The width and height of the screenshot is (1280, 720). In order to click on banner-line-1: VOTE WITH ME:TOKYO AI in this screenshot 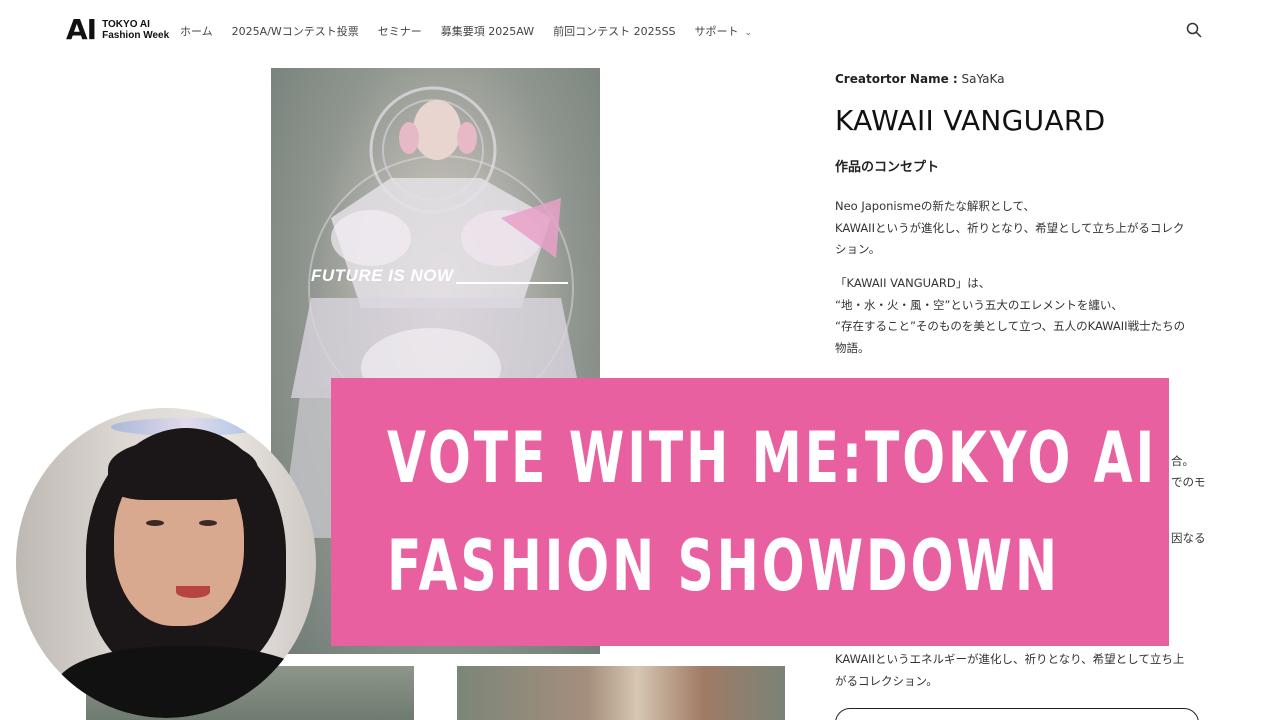, I will do `click(772, 458)`.